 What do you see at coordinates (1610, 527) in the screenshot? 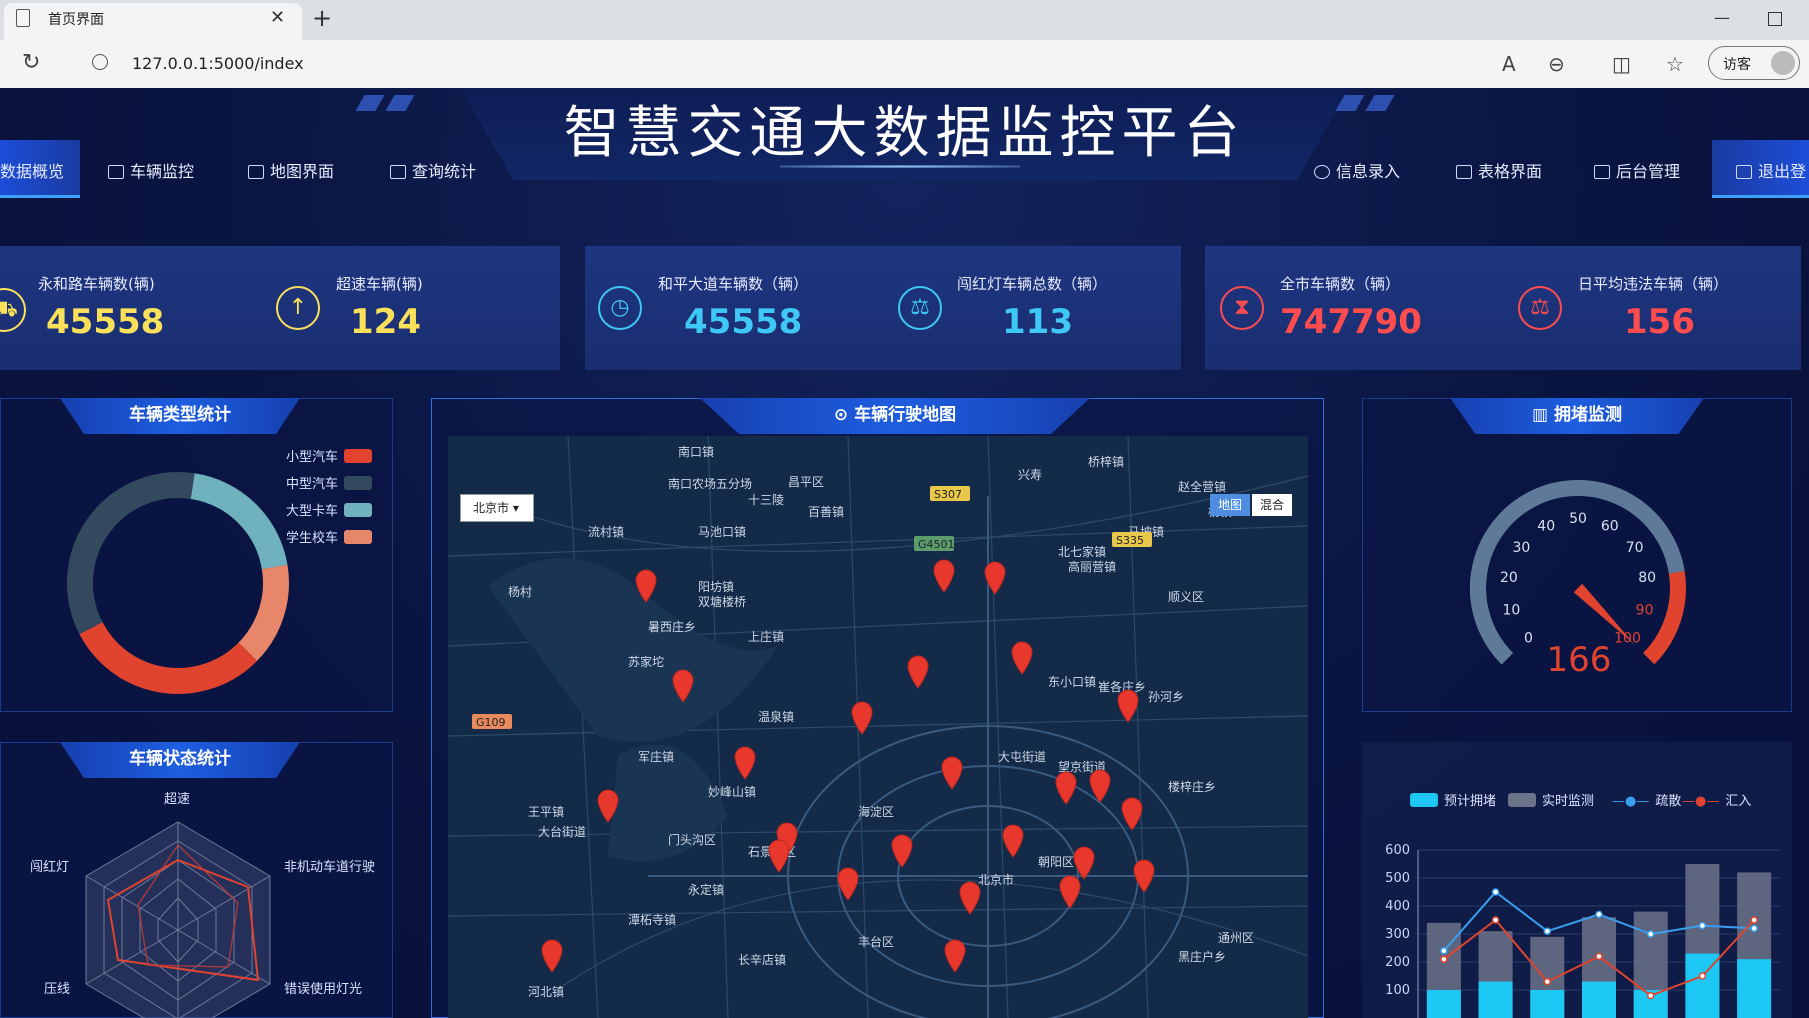
I see `gauge-tick-label: 60` at bounding box center [1610, 527].